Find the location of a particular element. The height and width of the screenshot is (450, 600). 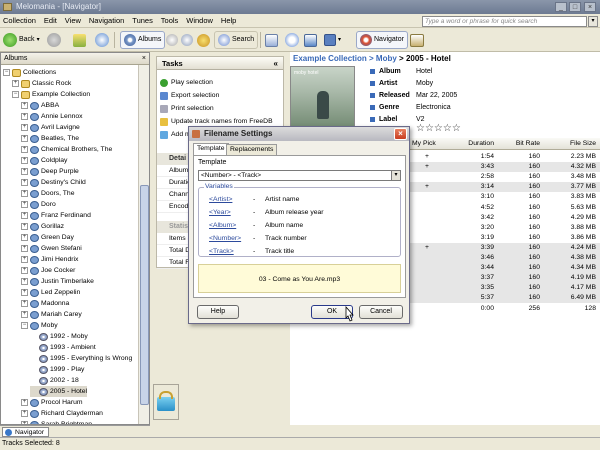

menu-view: View is located at coordinates (73, 21).